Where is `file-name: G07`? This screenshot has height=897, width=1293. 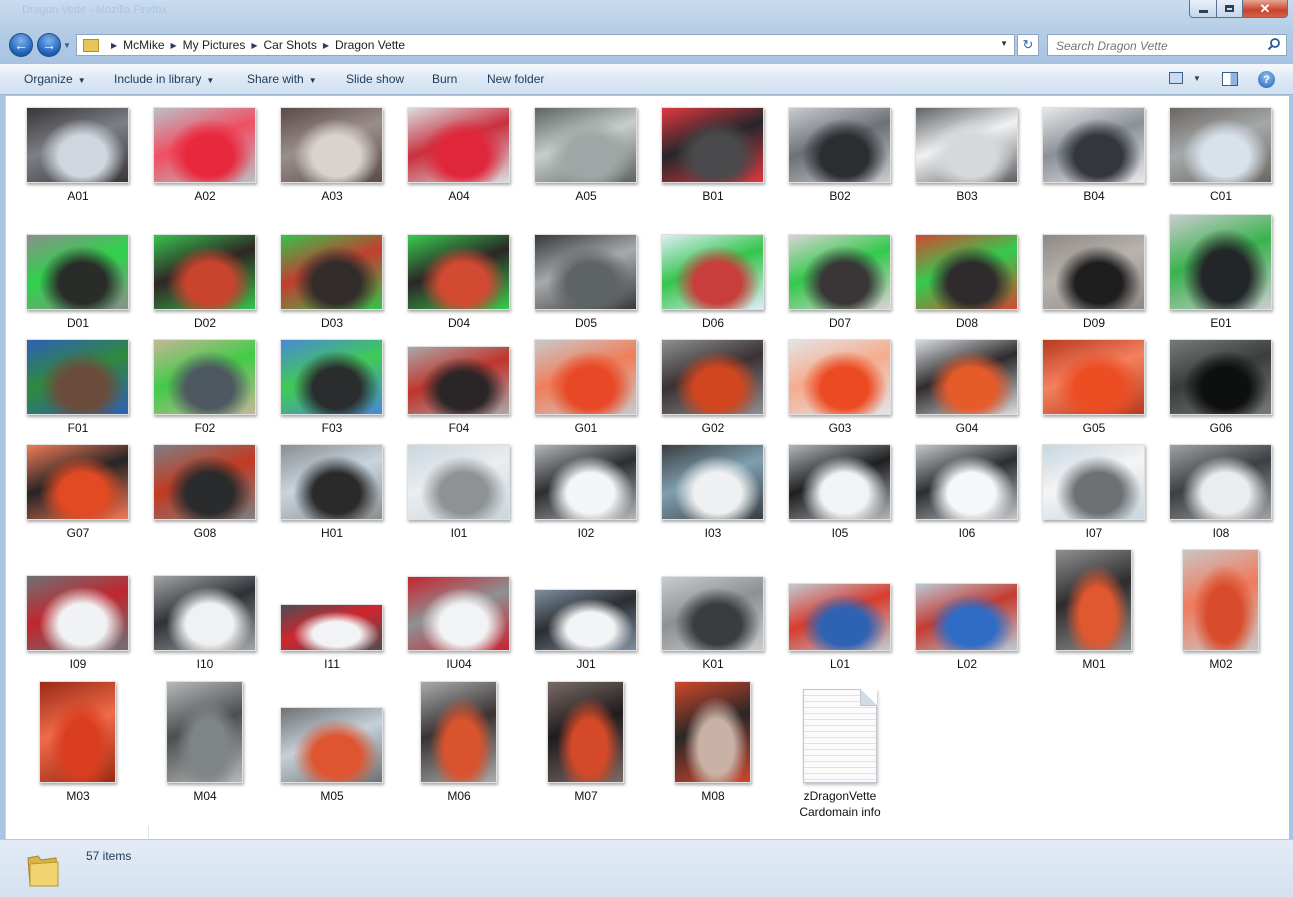
file-name: G07 is located at coordinates (78, 533).